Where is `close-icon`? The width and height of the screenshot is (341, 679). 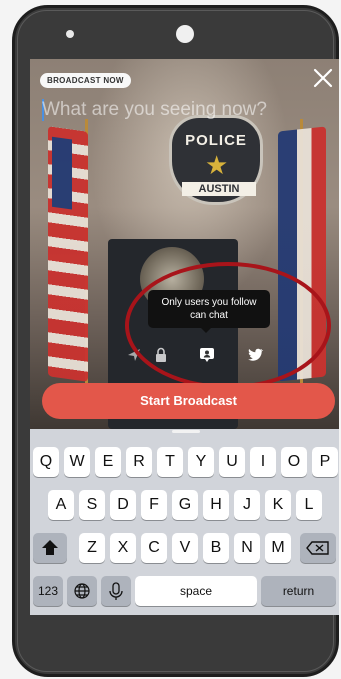 close-icon is located at coordinates (323, 78).